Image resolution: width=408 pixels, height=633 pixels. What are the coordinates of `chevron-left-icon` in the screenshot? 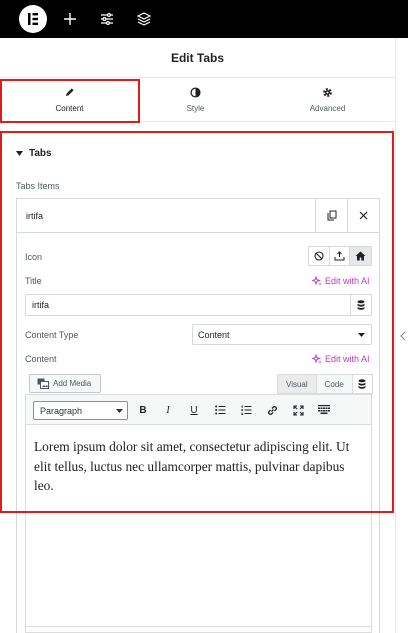 It's located at (403, 336).